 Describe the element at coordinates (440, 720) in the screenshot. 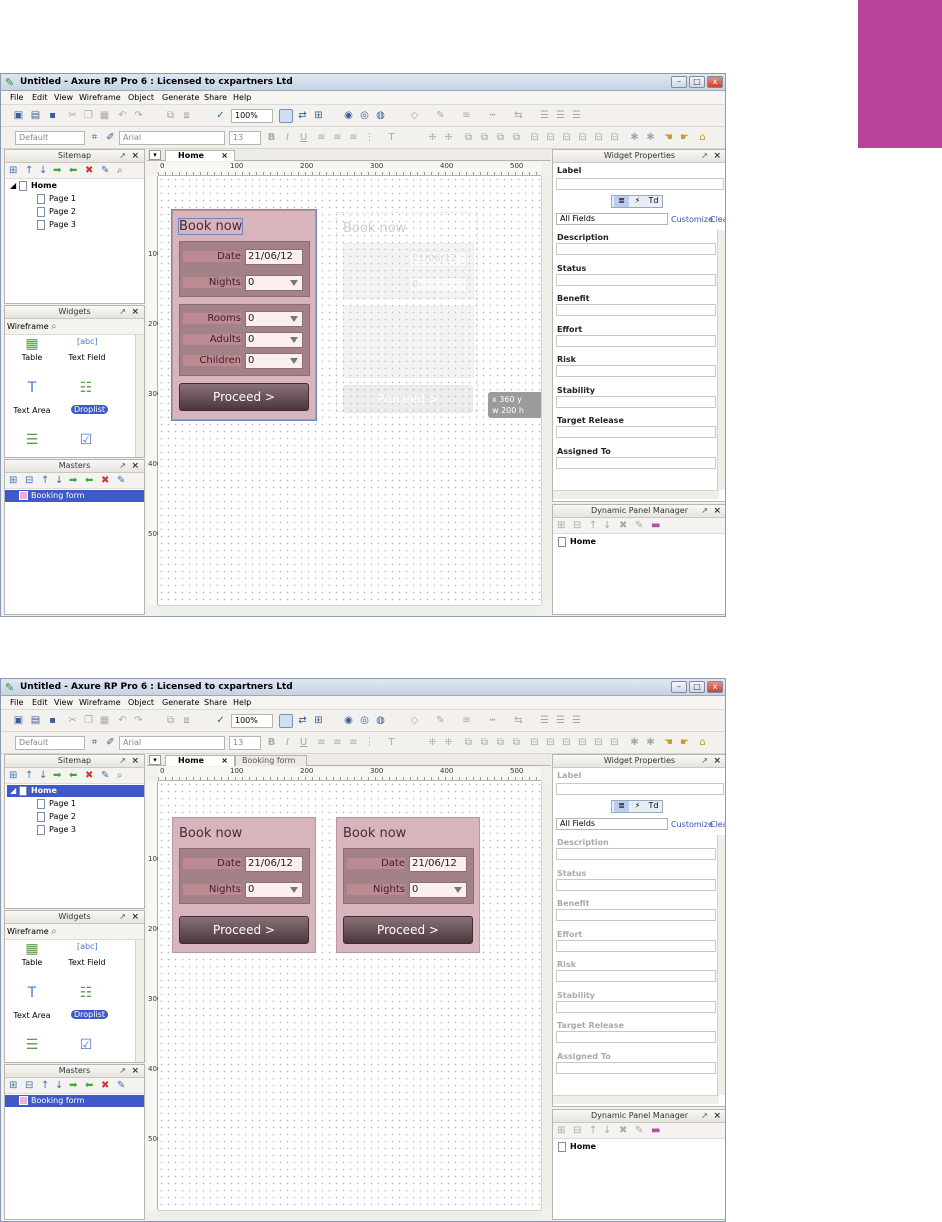

I see `line-color-icon: ✎` at that location.